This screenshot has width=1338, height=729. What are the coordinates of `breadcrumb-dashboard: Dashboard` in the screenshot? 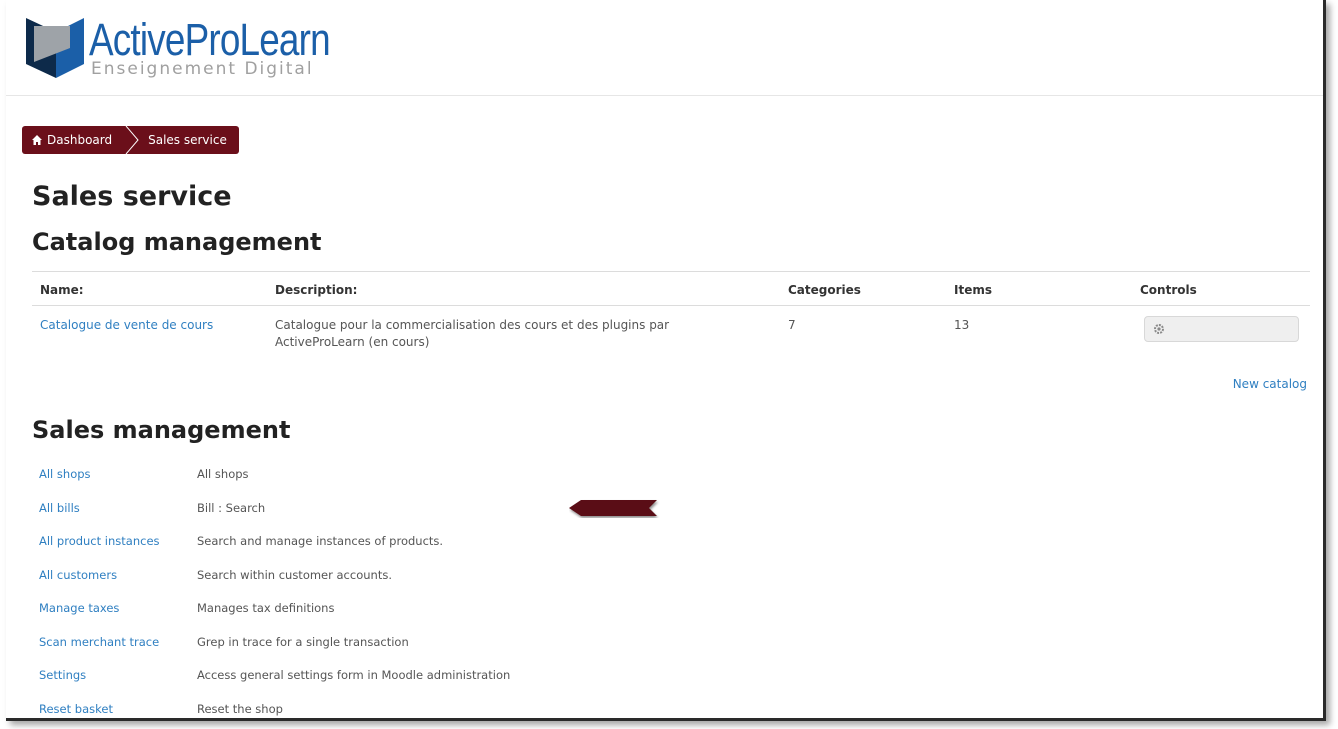 It's located at (72, 140).